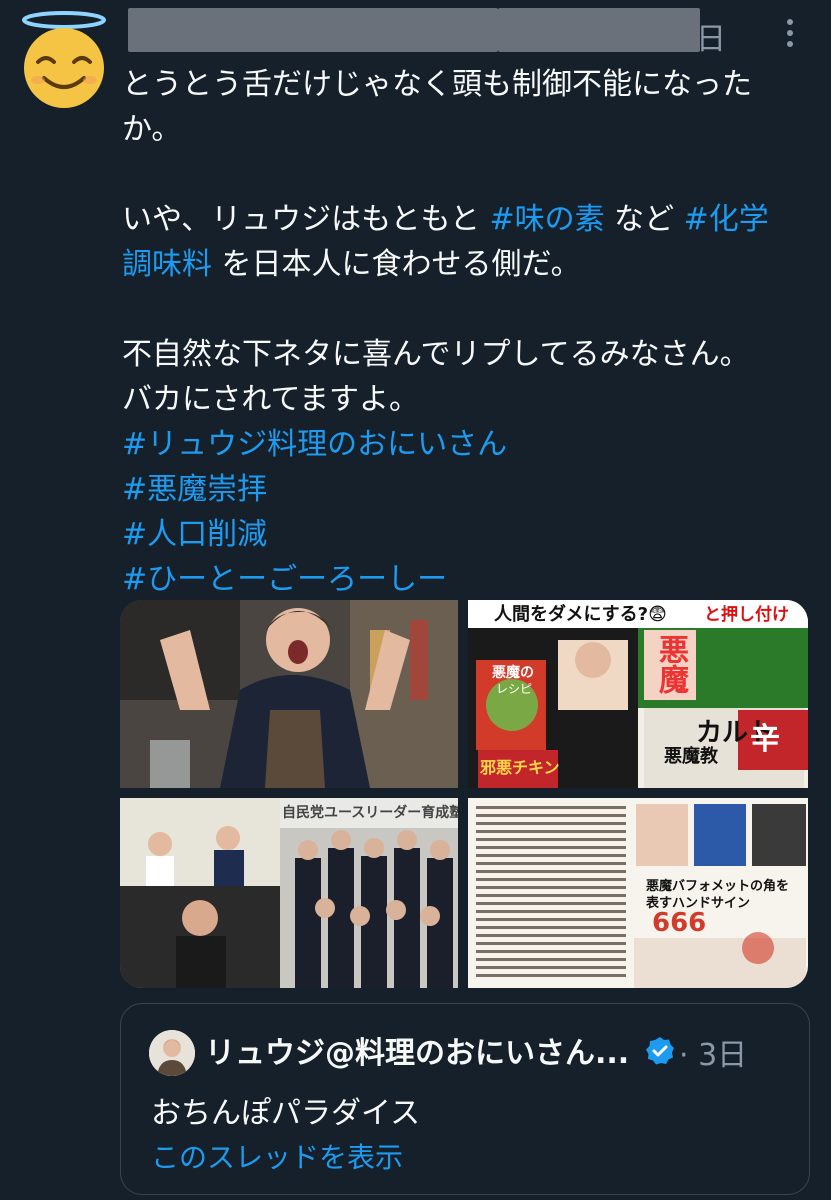  What do you see at coordinates (718, 895) in the screenshot?
I see `media-4-caption: 悪魔バフォメットの角を表すハンドサイン` at bounding box center [718, 895].